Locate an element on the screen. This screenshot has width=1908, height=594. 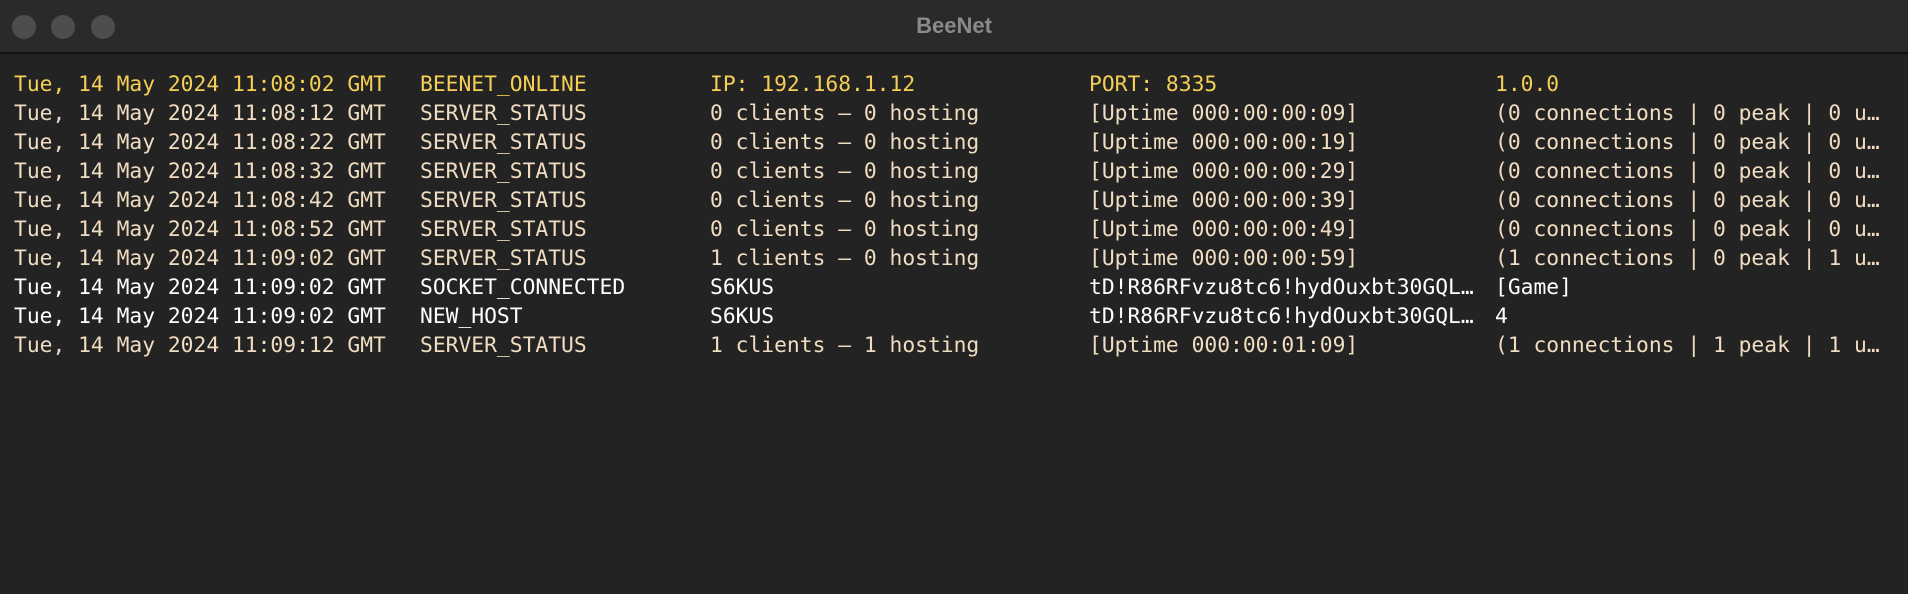
log-info: [Uptime 000:00:00:19] is located at coordinates (1224, 142).